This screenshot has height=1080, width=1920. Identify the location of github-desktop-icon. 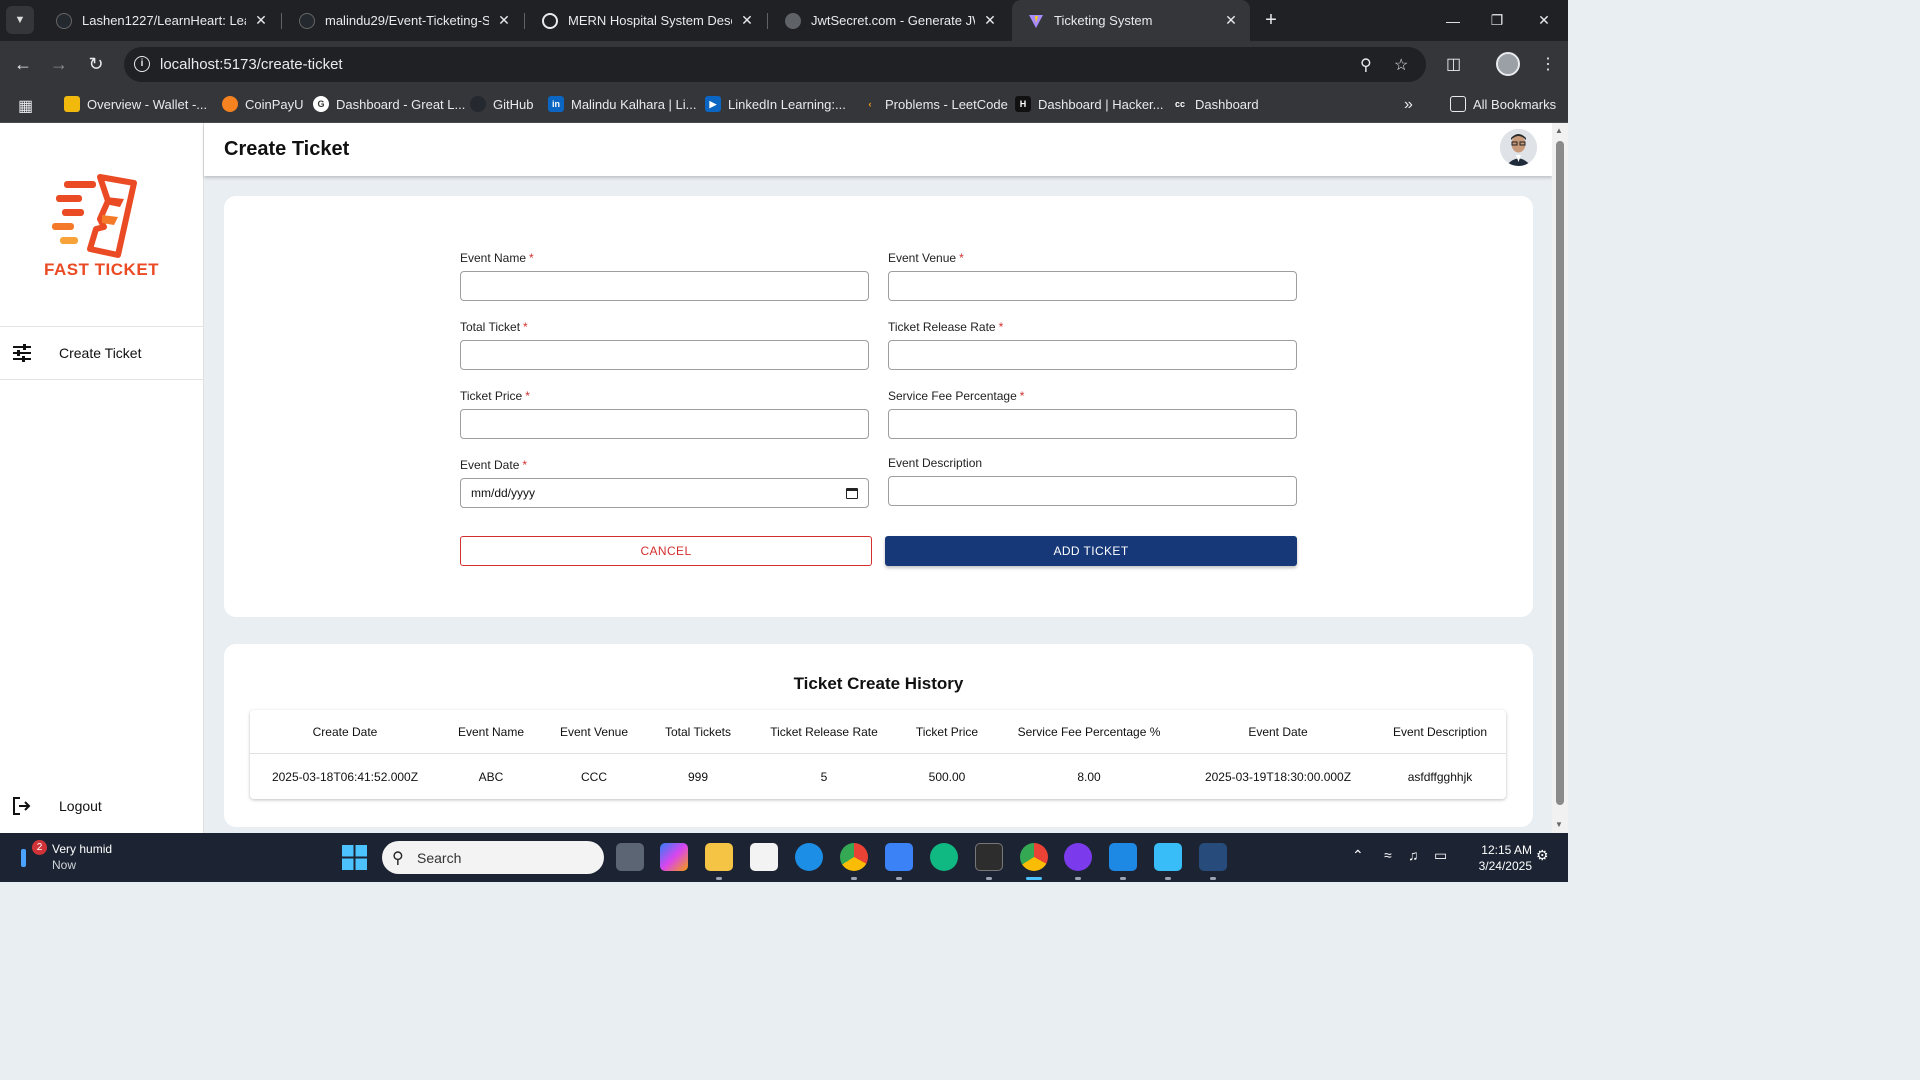
(1078, 857).